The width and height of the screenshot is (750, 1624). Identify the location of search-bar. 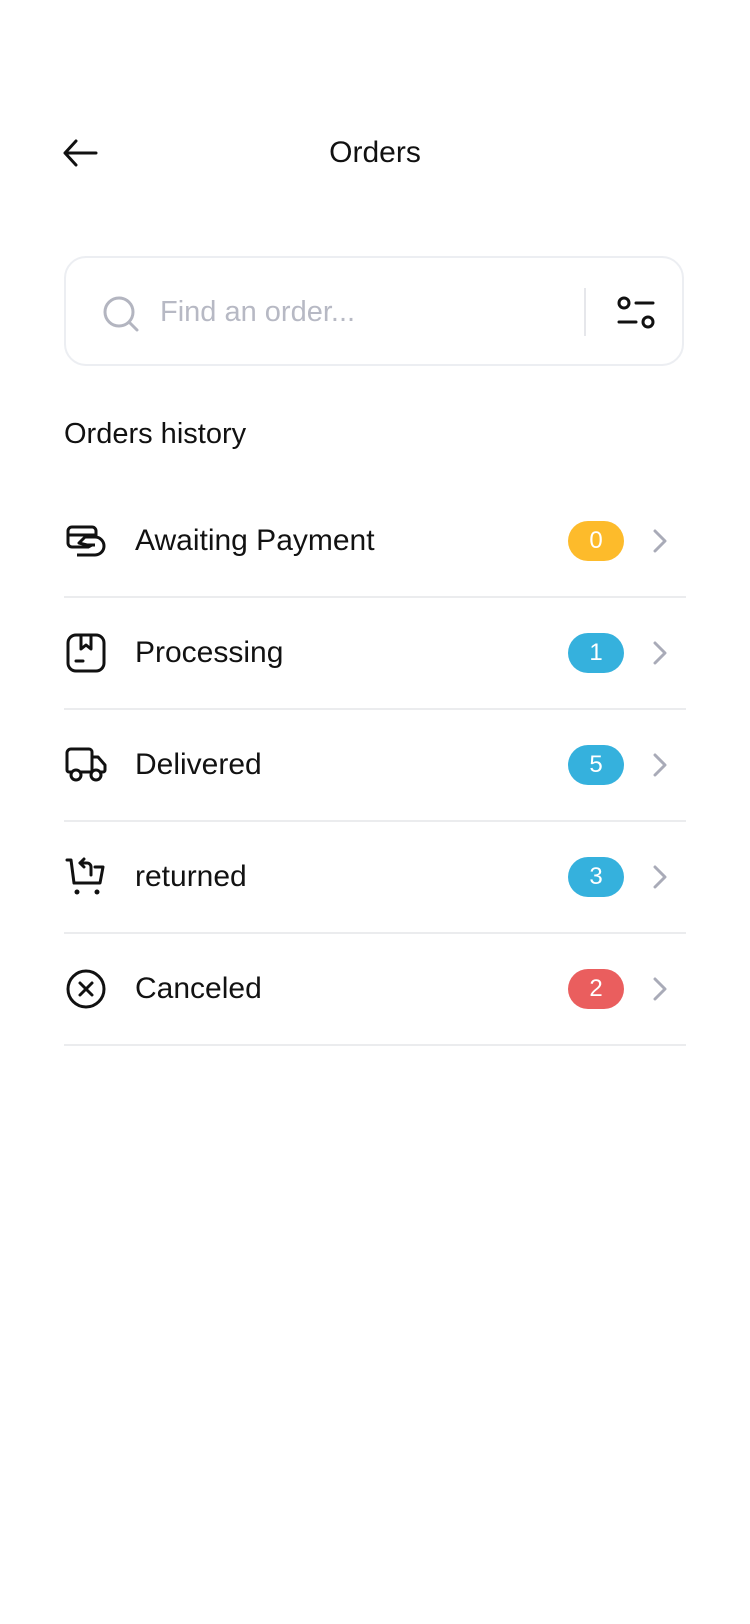
(374, 311).